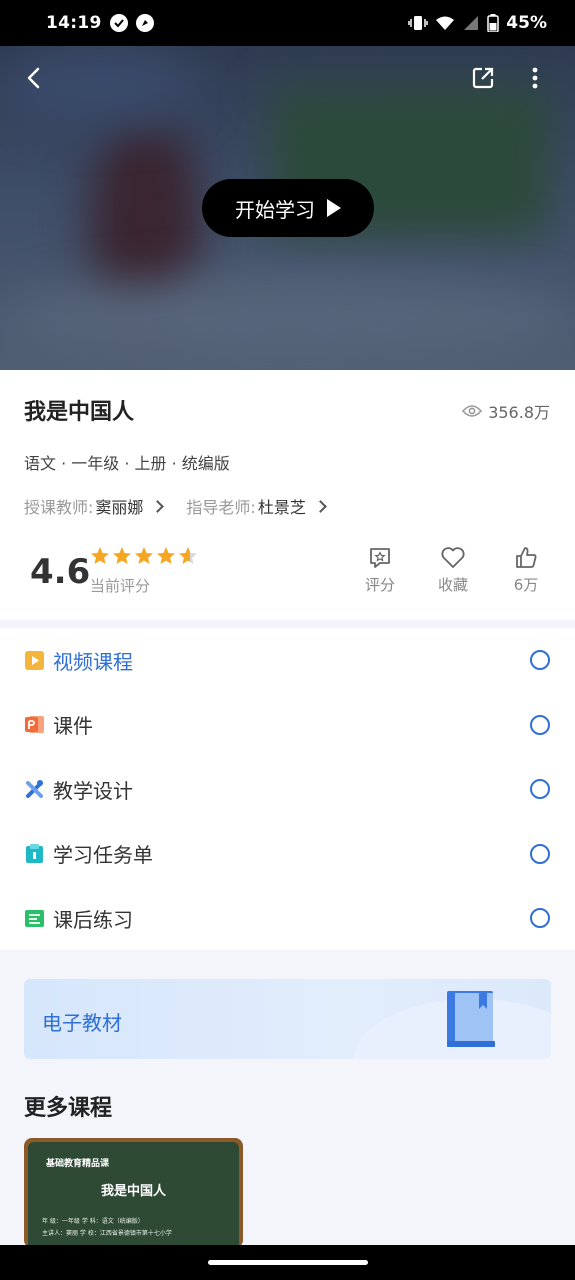 This screenshot has width=575, height=1280. Describe the element at coordinates (471, 23) in the screenshot. I see `signal-icon` at that location.